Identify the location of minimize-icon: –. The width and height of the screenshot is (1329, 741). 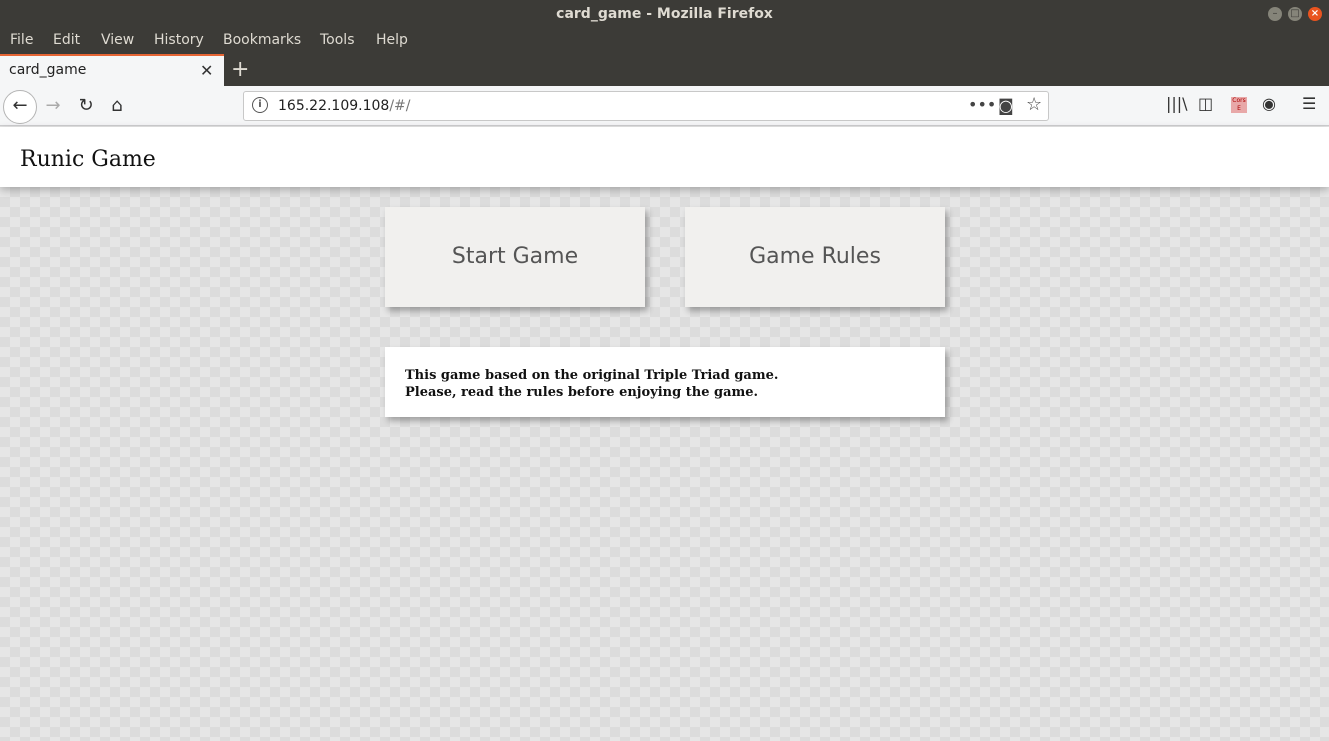
(1275, 14).